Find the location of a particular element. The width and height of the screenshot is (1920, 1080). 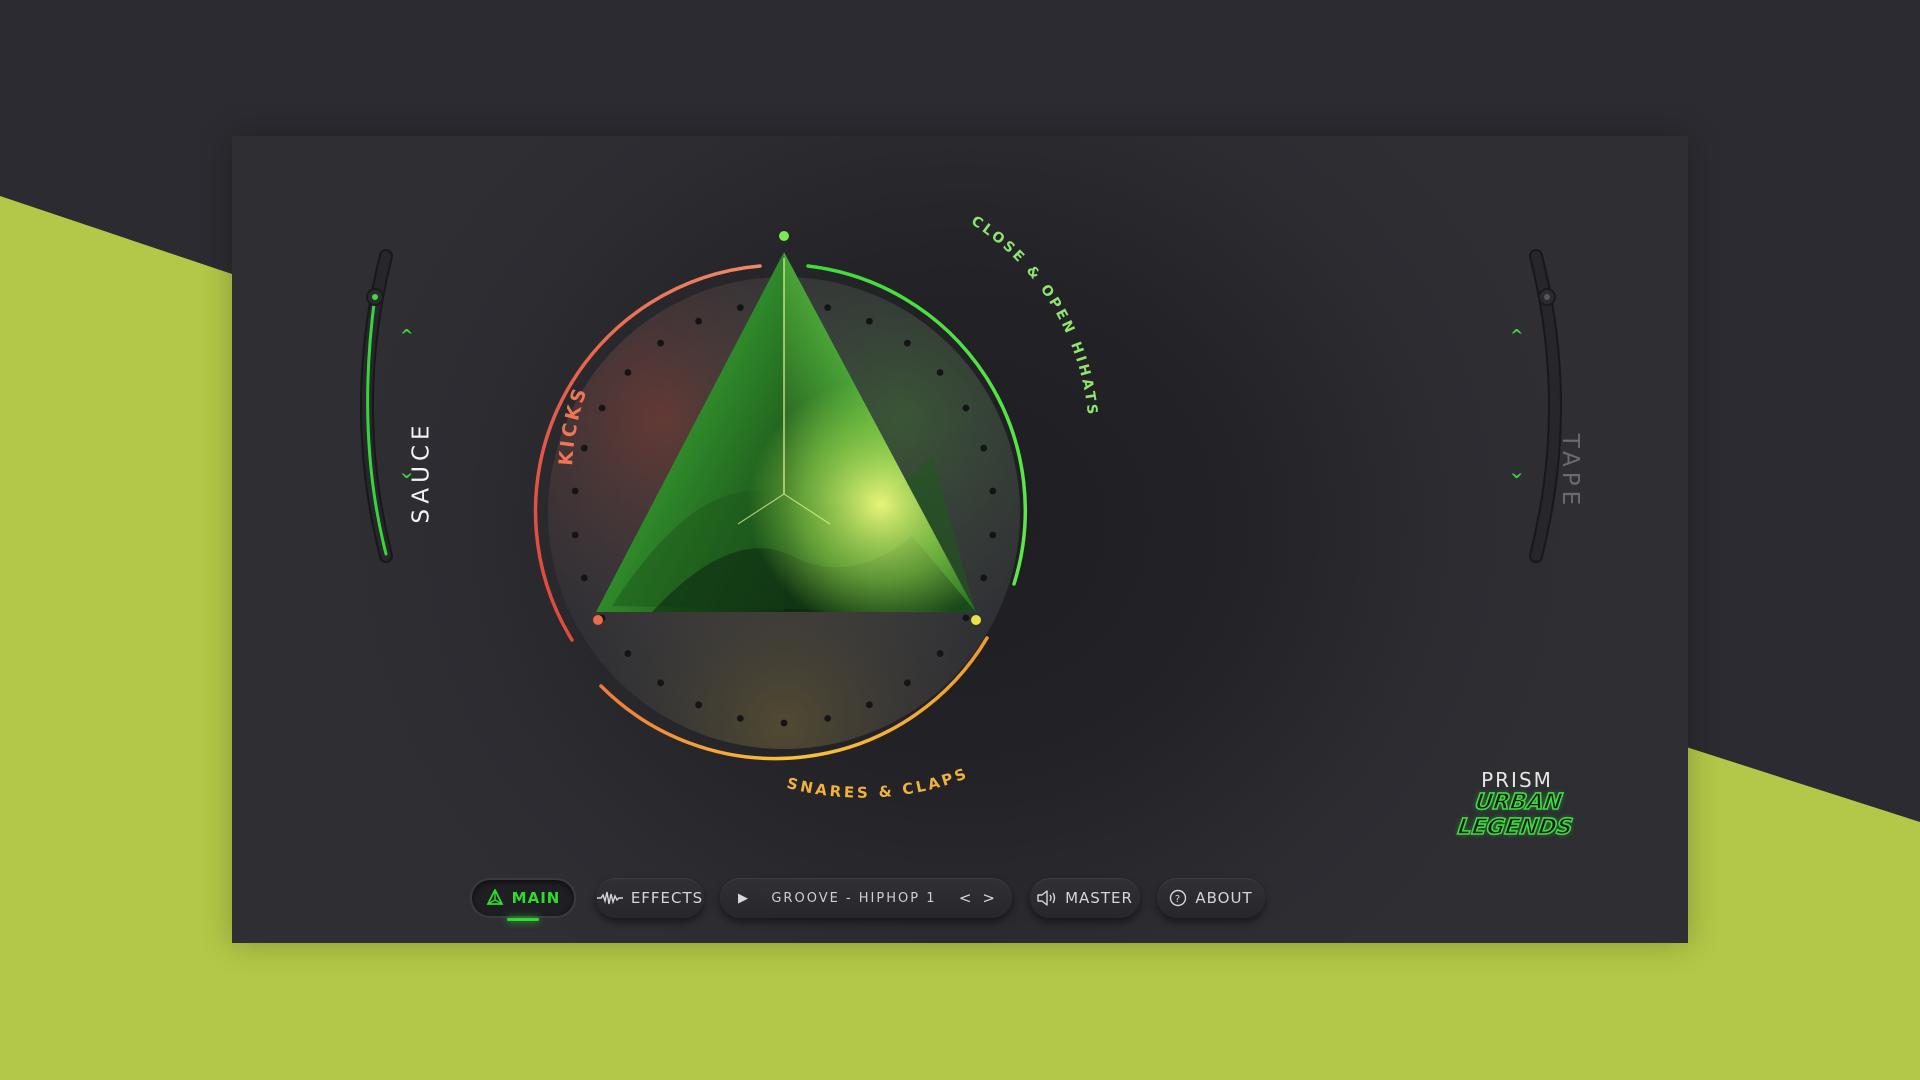

prism-icon is located at coordinates (495, 897).